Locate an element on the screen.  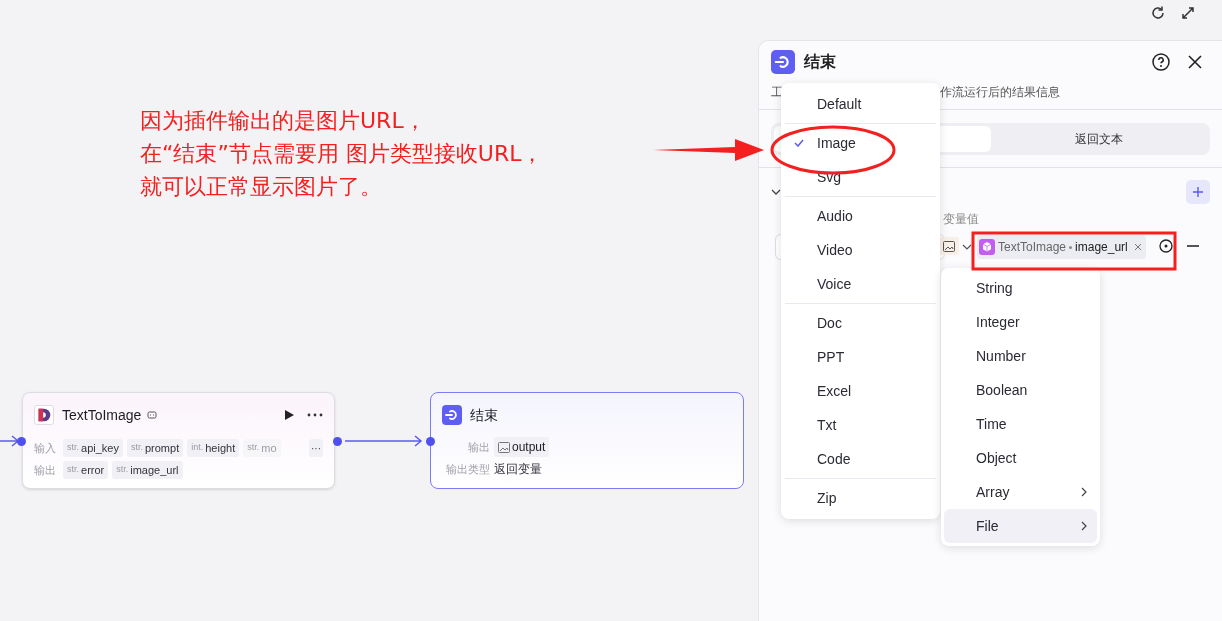
reference-node-text: TextToImage is located at coordinates (1032, 247).